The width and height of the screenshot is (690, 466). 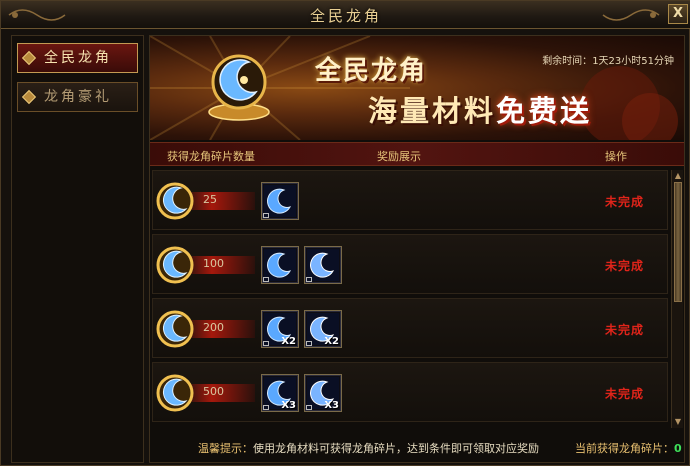 What do you see at coordinates (410, 392) in the screenshot?
I see `table-row: 500 X3 X3 未完成` at bounding box center [410, 392].